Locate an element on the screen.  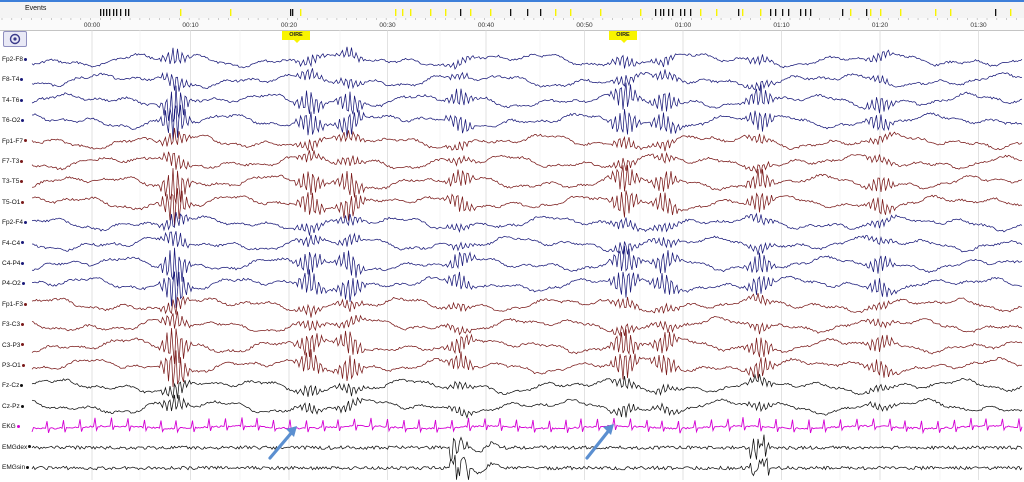
channel-label-f4-c4: F4-C4 is located at coordinates (13, 243).